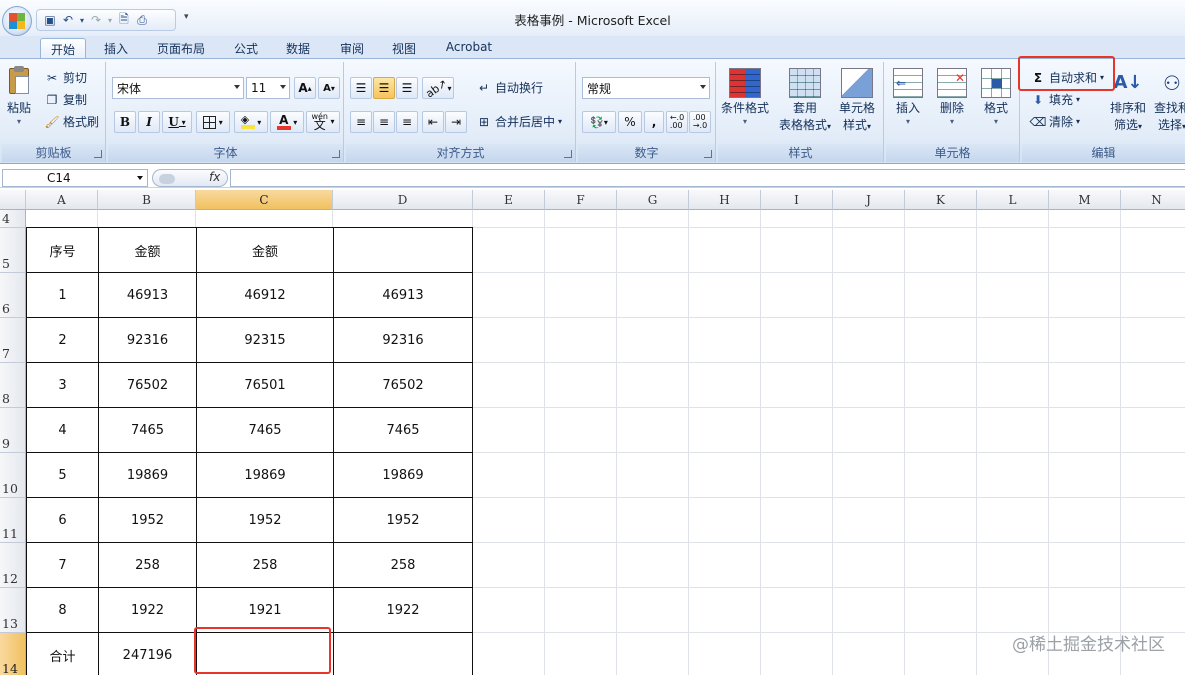  Describe the element at coordinates (125, 122) in the screenshot. I see `bold-button: B` at that location.